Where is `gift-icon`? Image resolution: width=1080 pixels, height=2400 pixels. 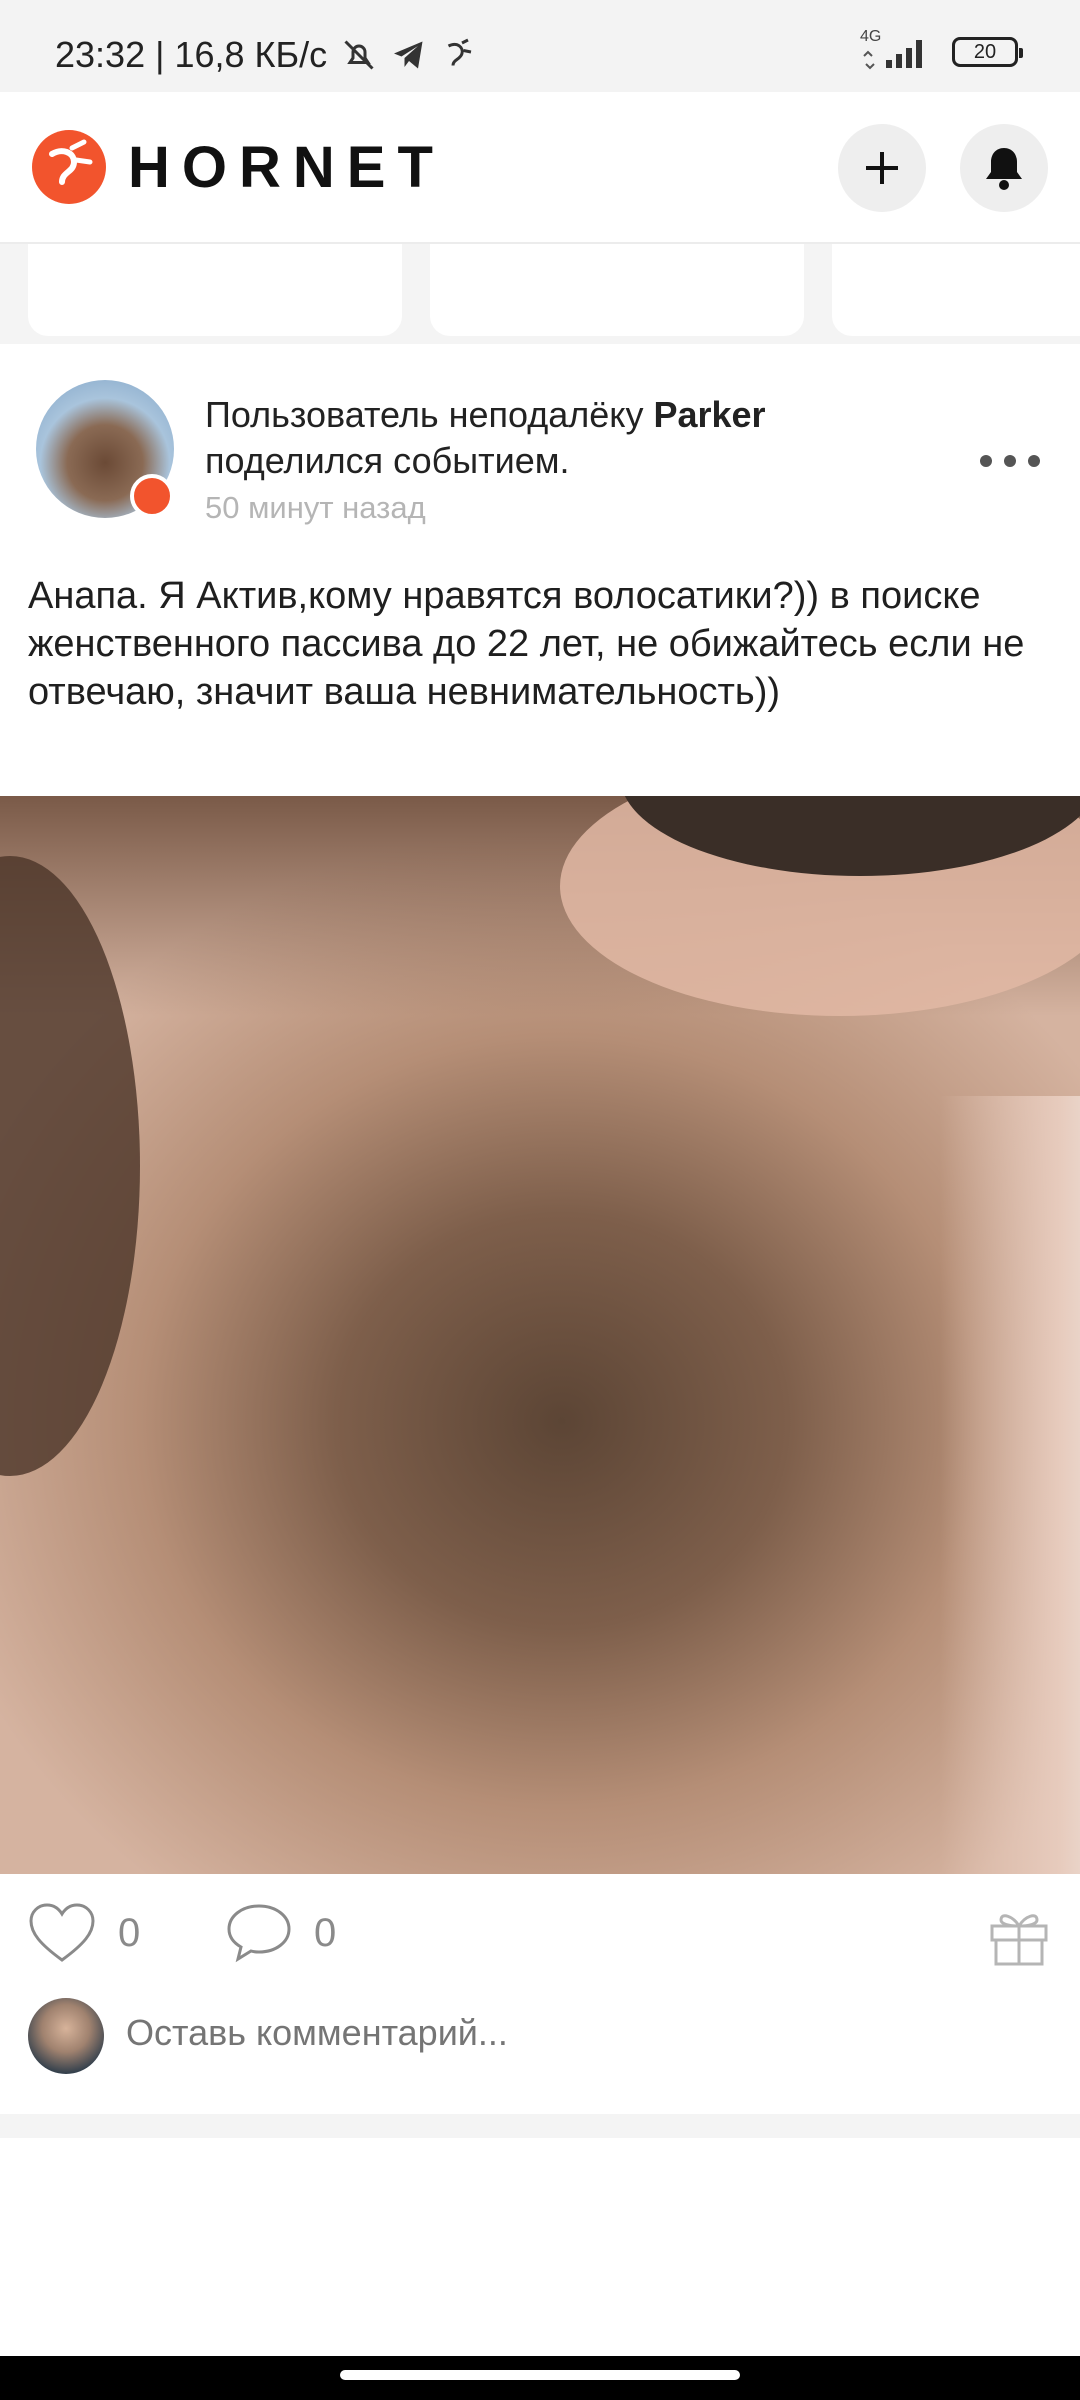 gift-icon is located at coordinates (1019, 1940).